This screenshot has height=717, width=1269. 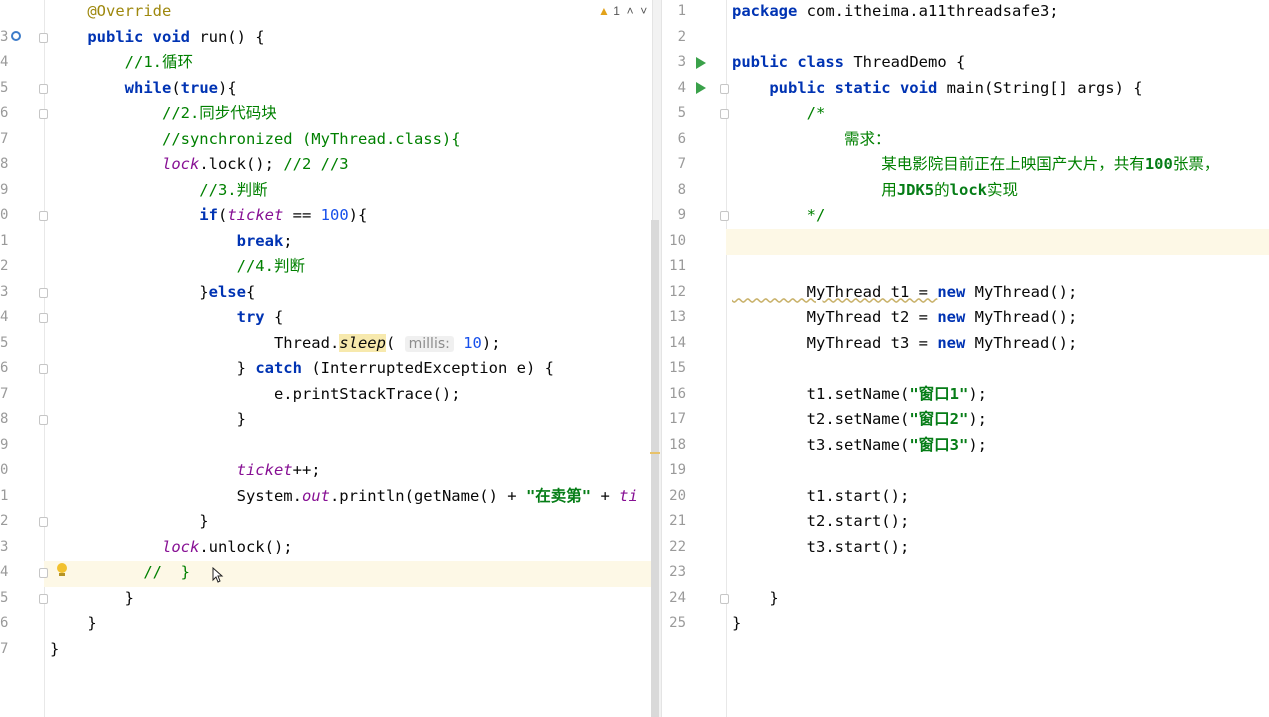 I want to click on line-number, so click(x=10, y=12).